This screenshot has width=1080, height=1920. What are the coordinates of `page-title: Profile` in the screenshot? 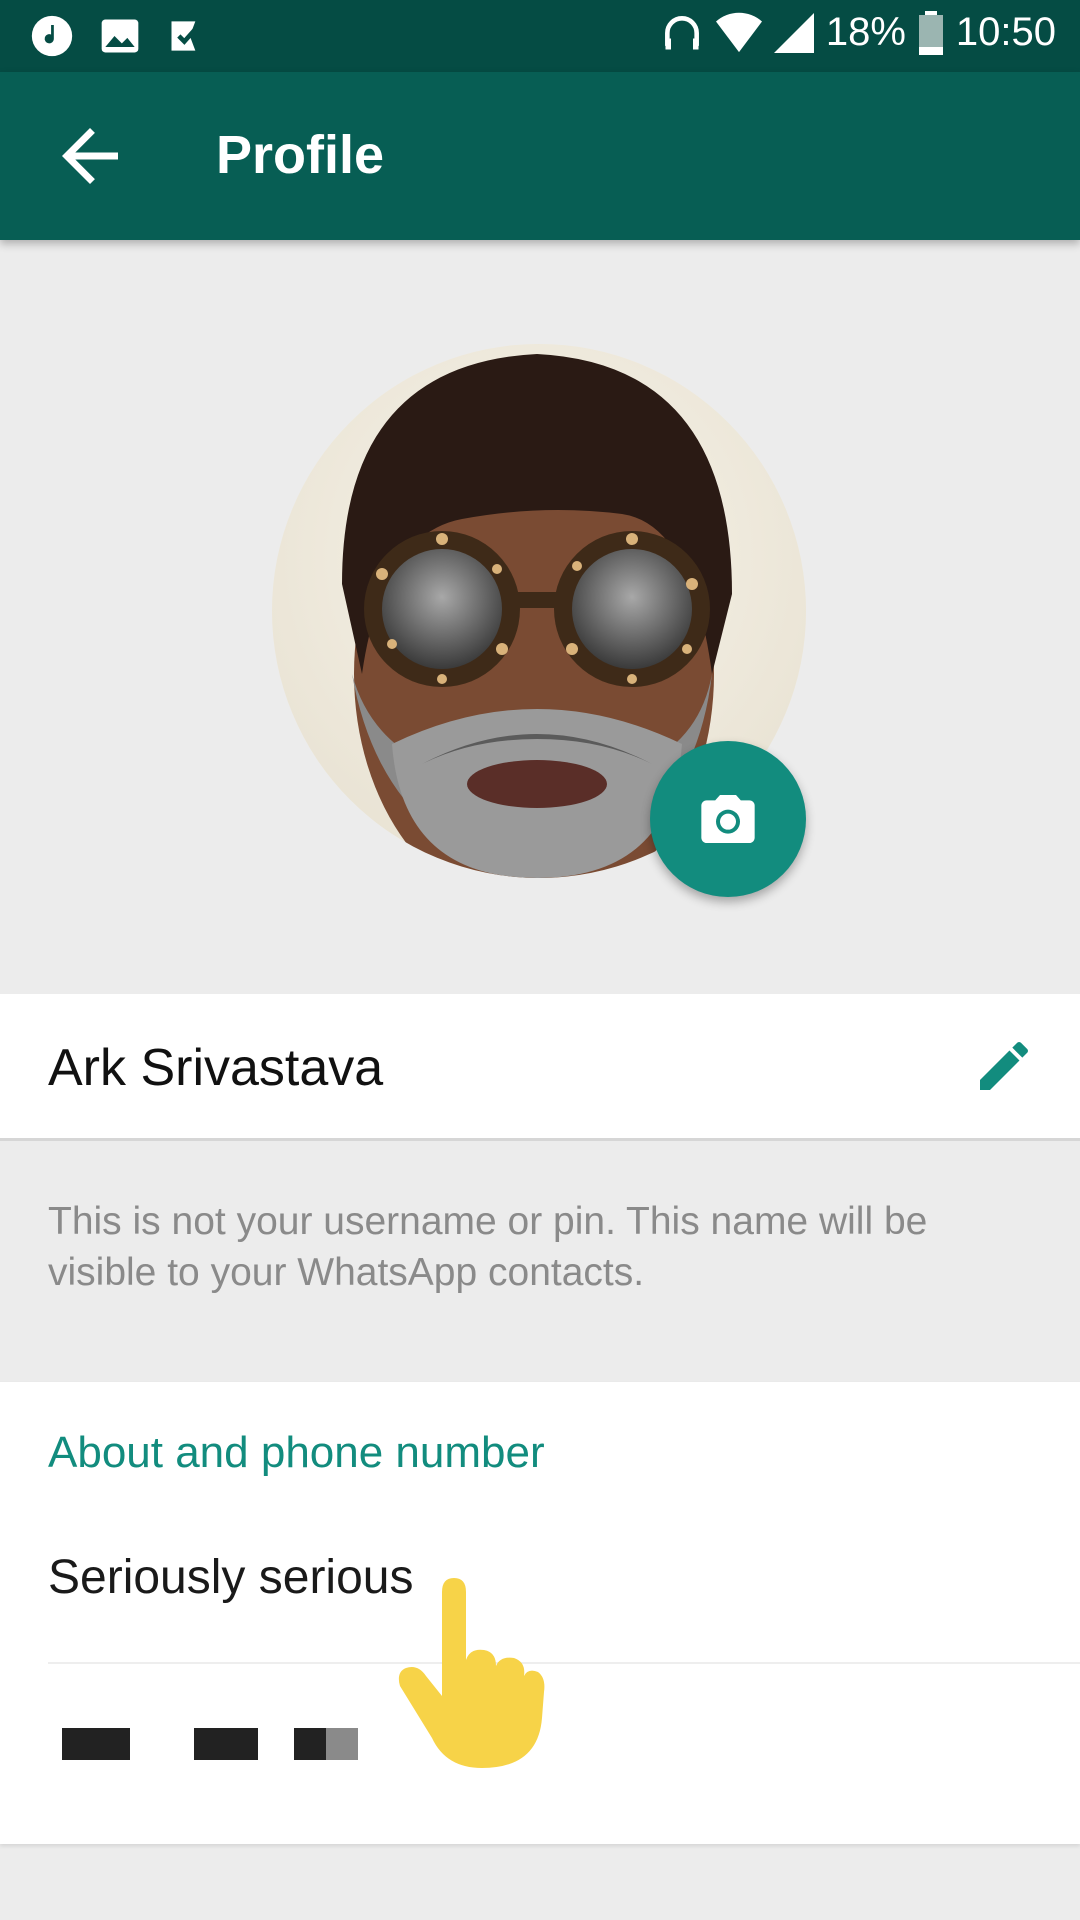 It's located at (300, 155).